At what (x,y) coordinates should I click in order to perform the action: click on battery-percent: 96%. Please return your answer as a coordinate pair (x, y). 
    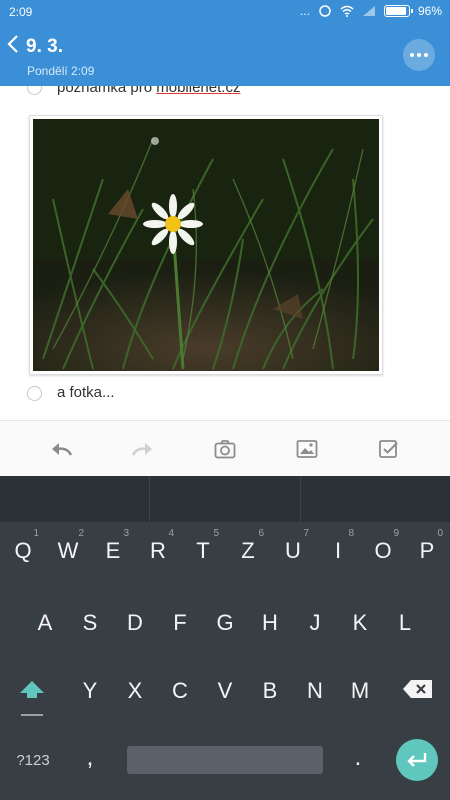
    Looking at the image, I should click on (429, 11).